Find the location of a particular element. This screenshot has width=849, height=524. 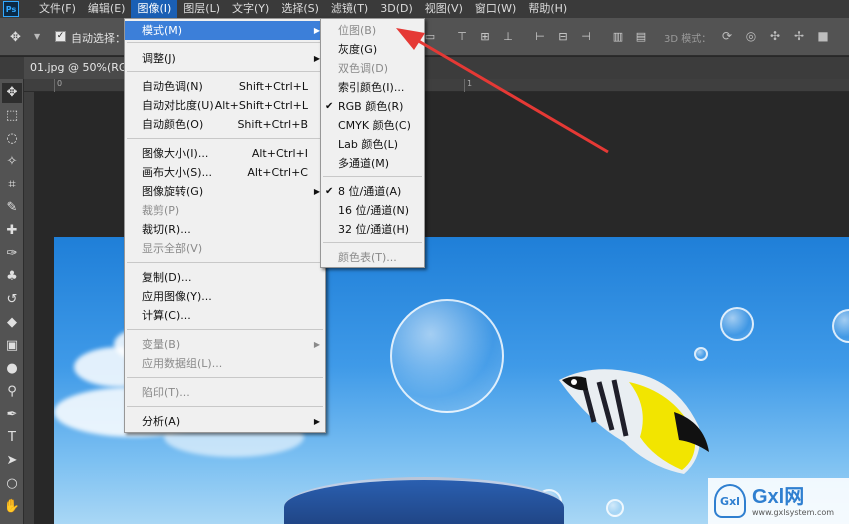

menu-item-auto-color: 自动颜色(O) Shift+Ctrl+B is located at coordinates (225, 124).